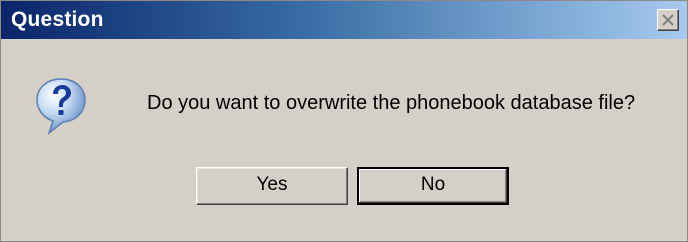 The height and width of the screenshot is (242, 688). What do you see at coordinates (272, 186) in the screenshot?
I see `yes-button: Yes` at bounding box center [272, 186].